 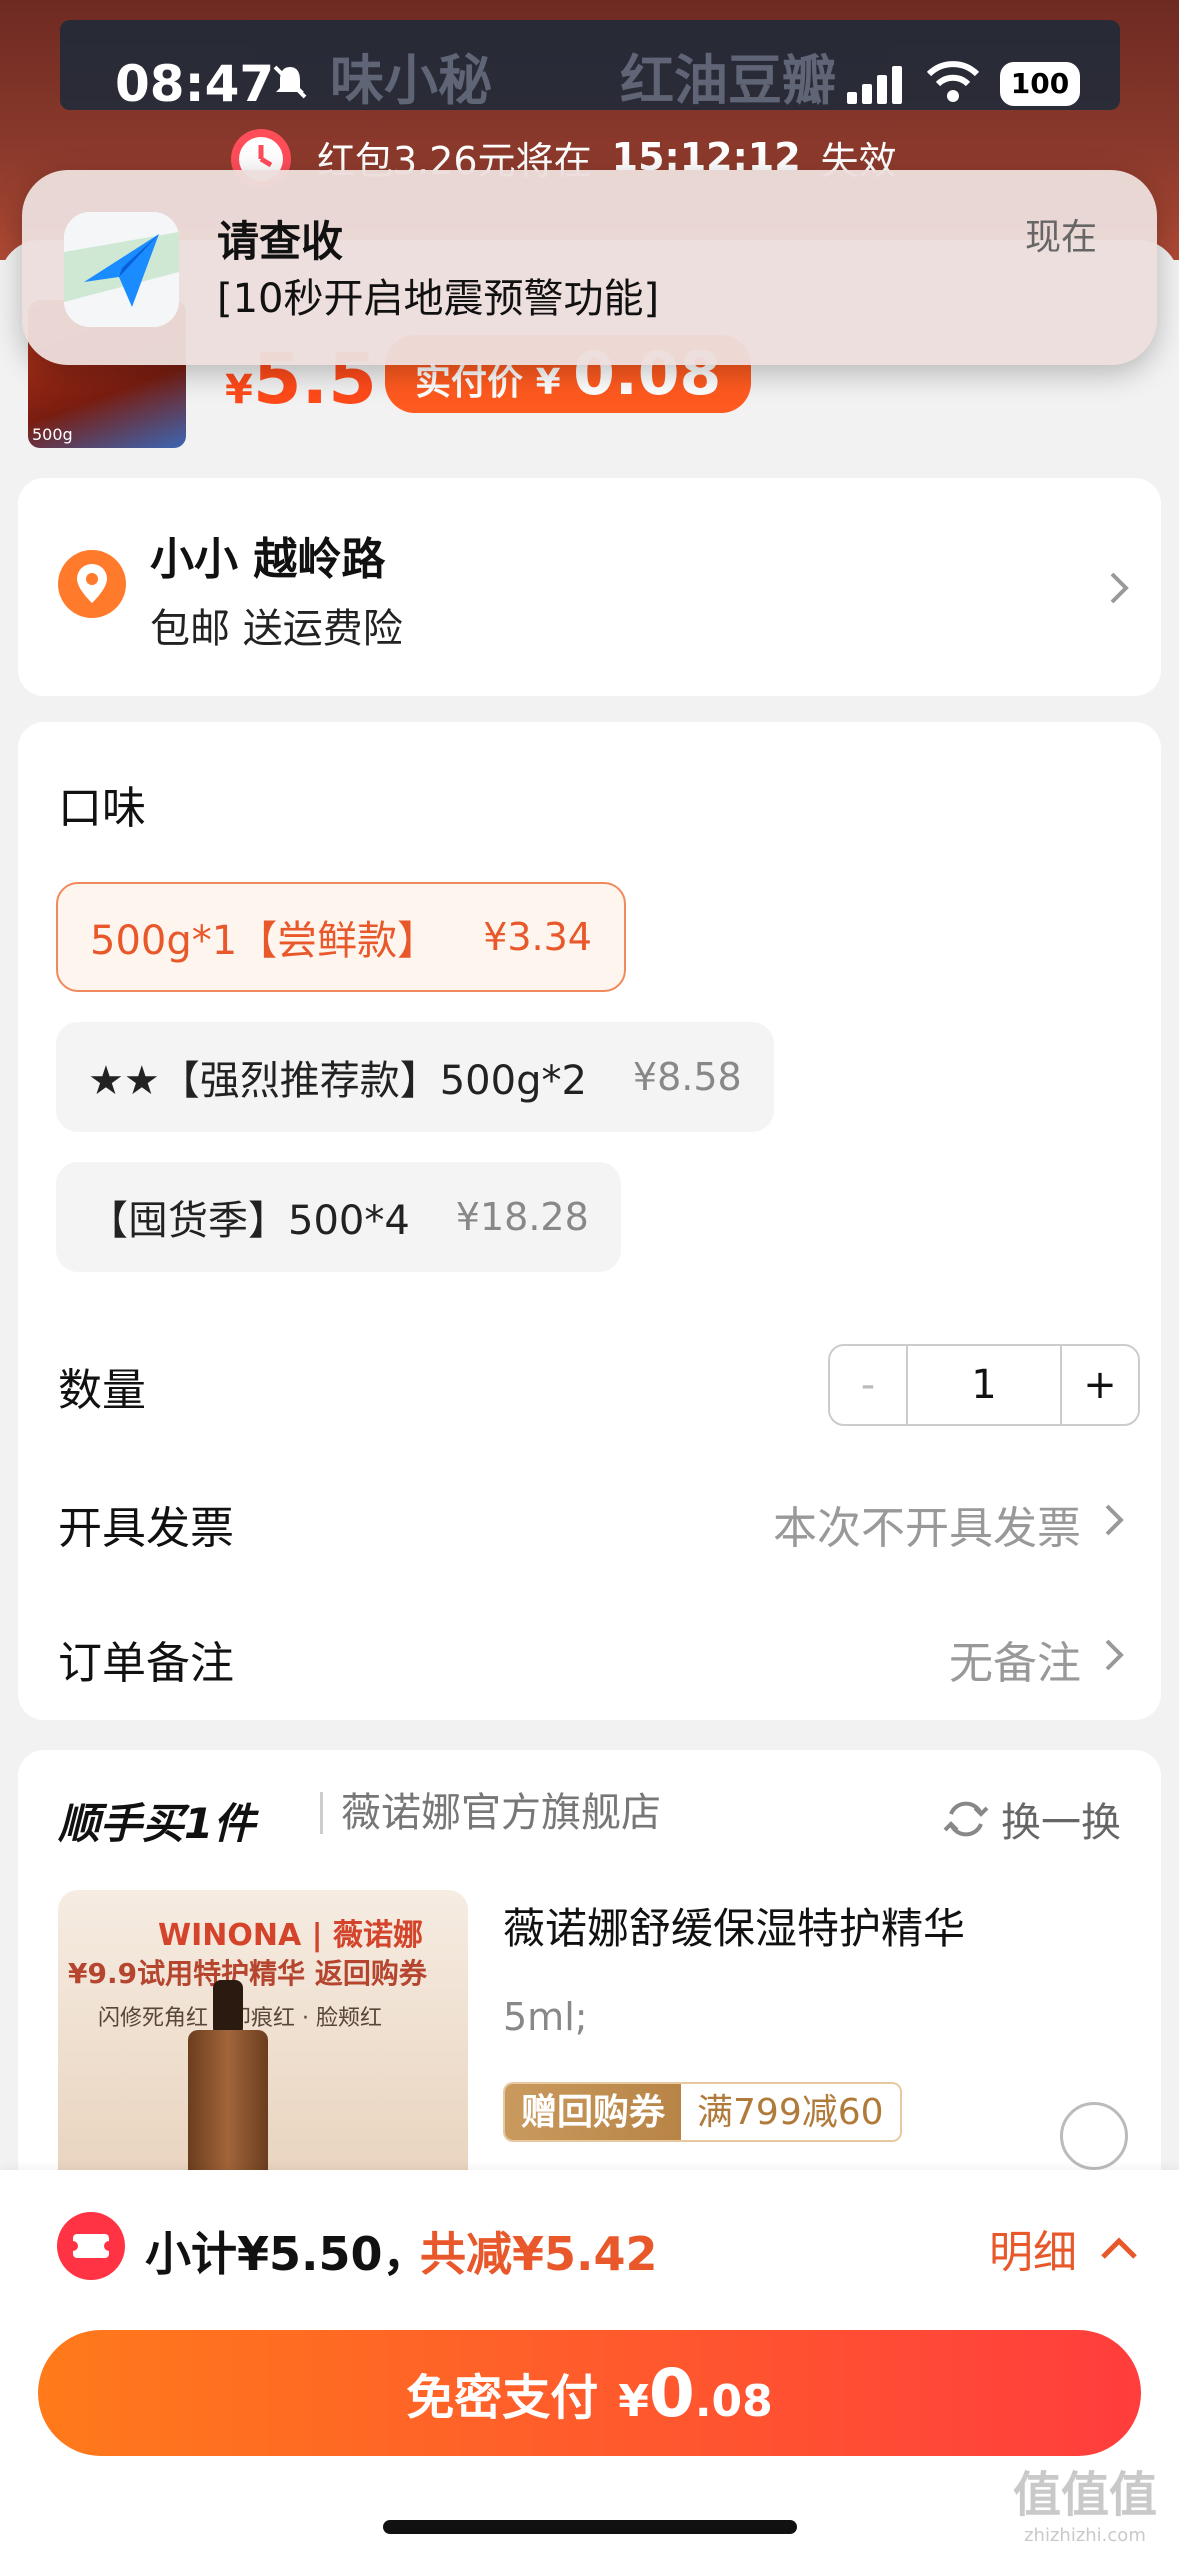 What do you see at coordinates (287, 2254) in the screenshot?
I see `subtotal-text: 小计¥5.50，` at bounding box center [287, 2254].